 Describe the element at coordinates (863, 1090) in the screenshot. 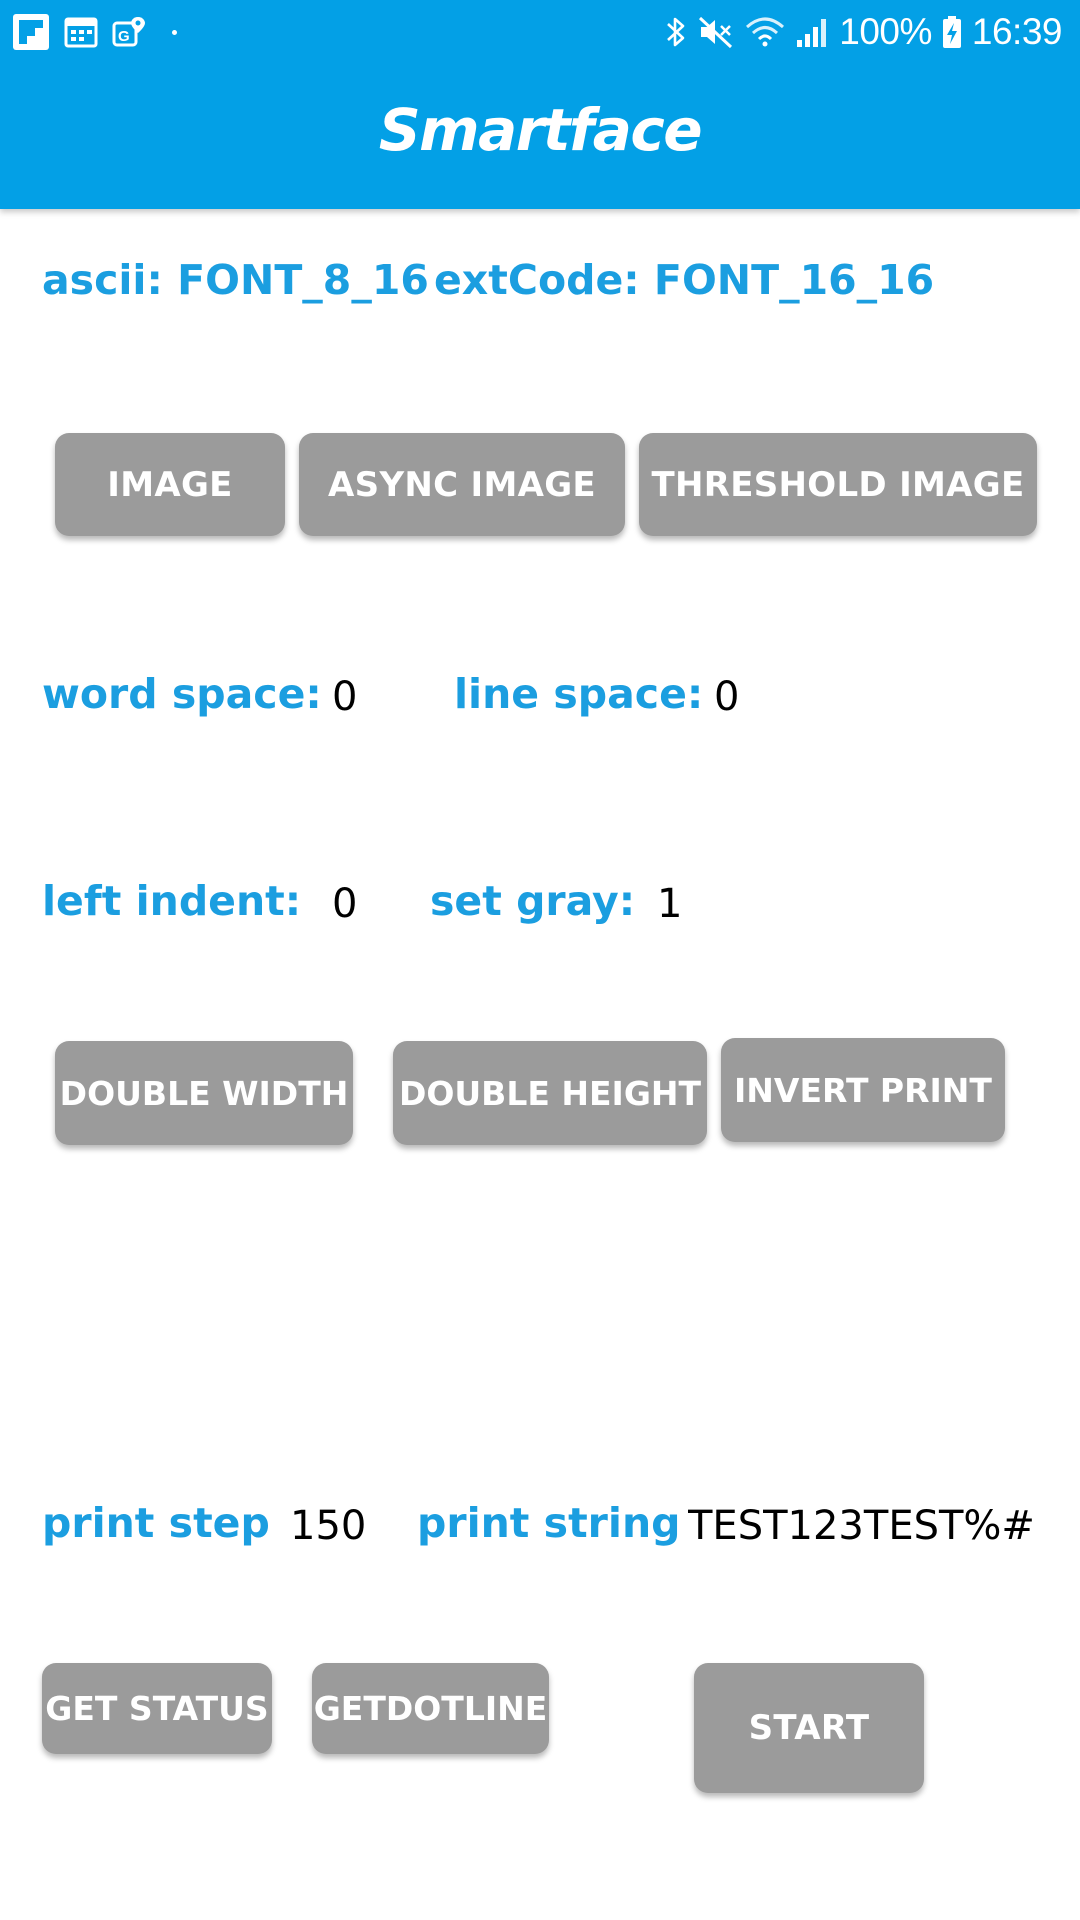

I see `invert-print-button: INVERT PRINT` at that location.